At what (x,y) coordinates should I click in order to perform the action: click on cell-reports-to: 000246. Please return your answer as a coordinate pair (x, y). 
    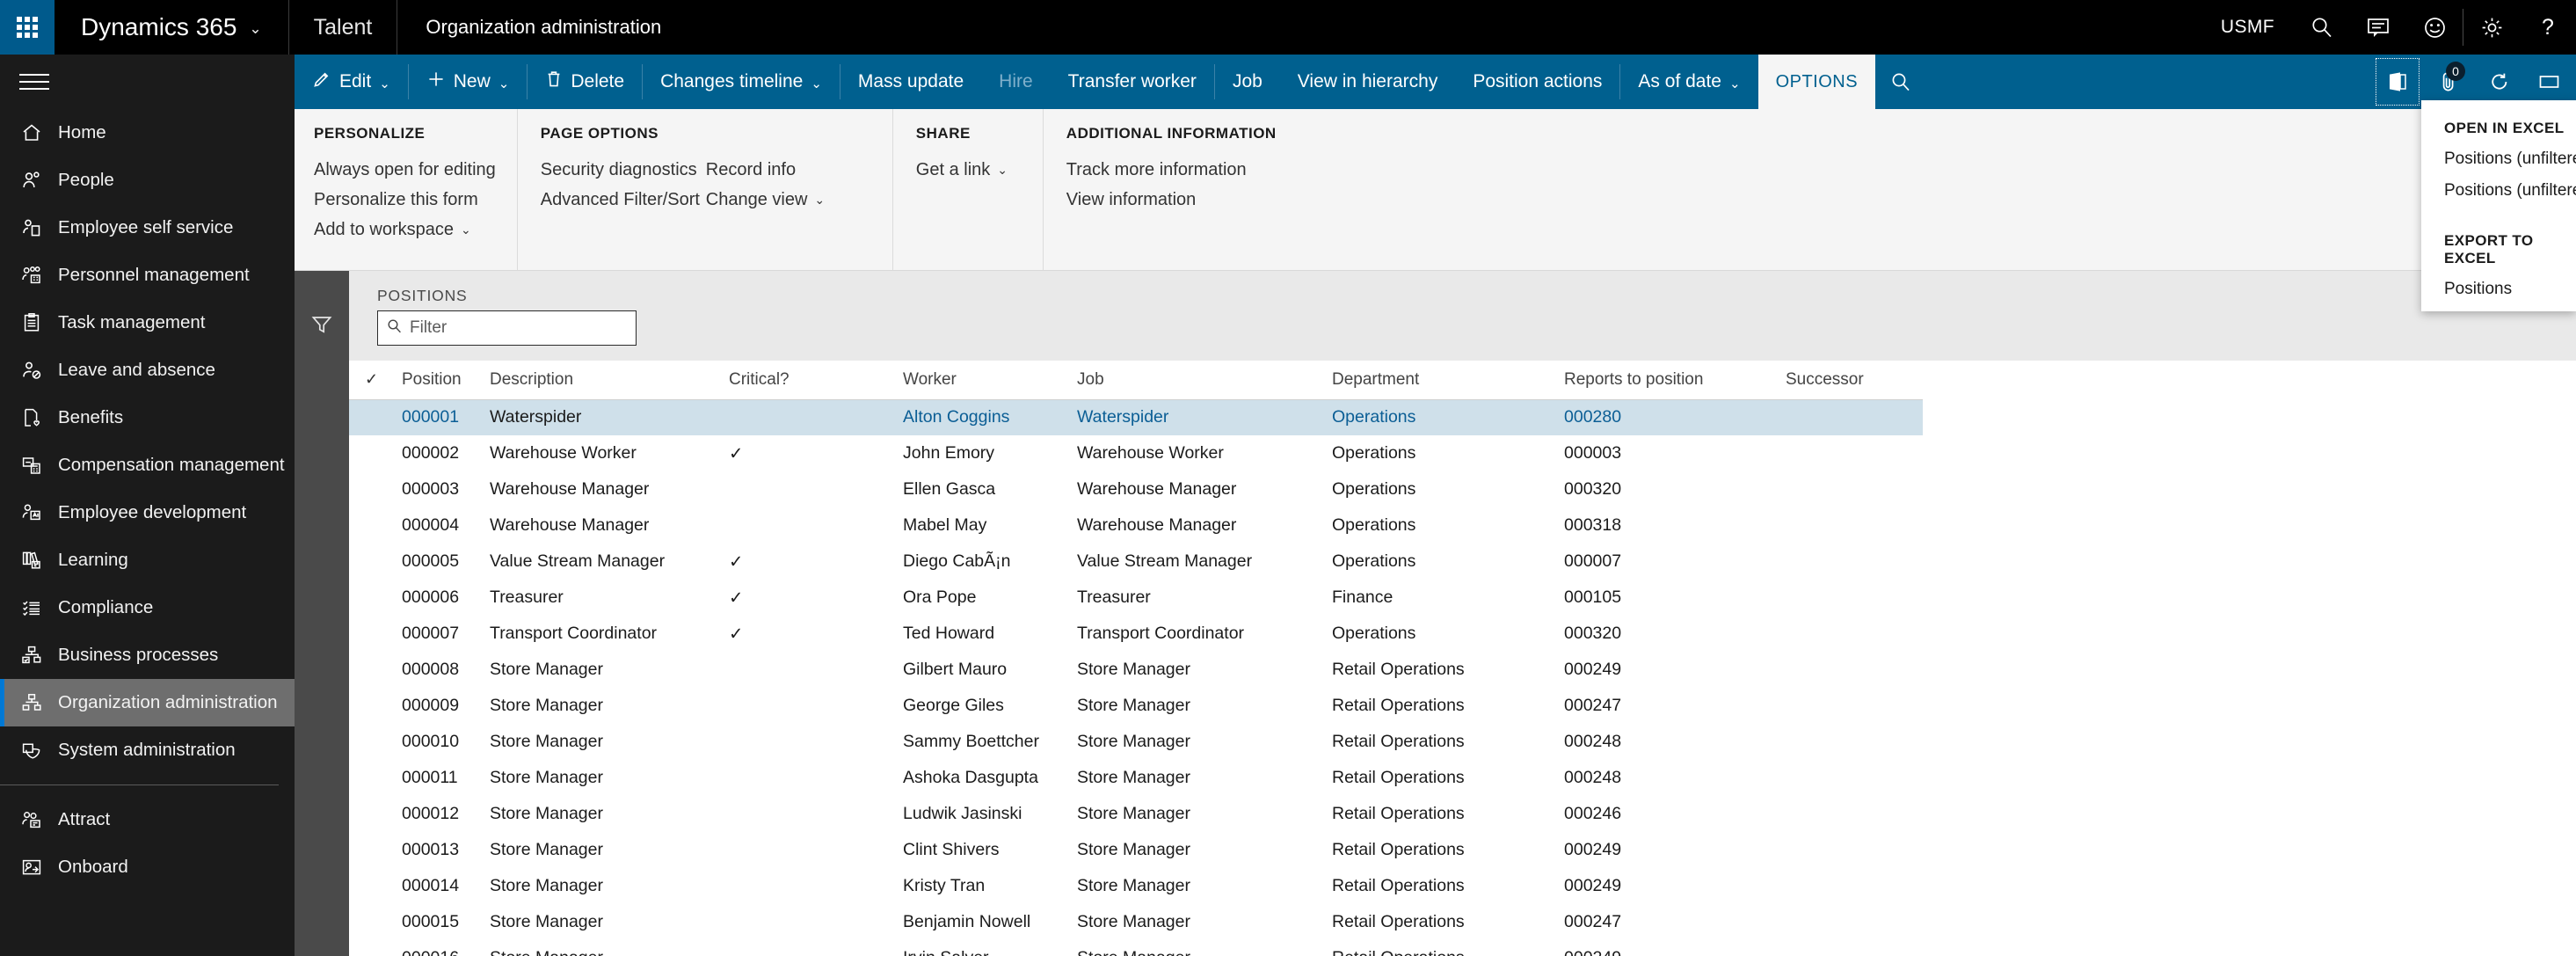
    Looking at the image, I should click on (1671, 814).